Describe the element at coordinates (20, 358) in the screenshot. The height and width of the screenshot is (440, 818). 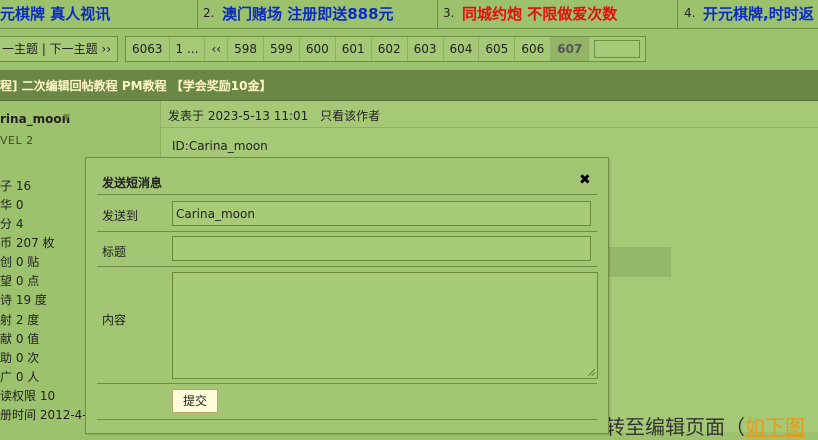
I see `author-stat: 助 0 次` at that location.